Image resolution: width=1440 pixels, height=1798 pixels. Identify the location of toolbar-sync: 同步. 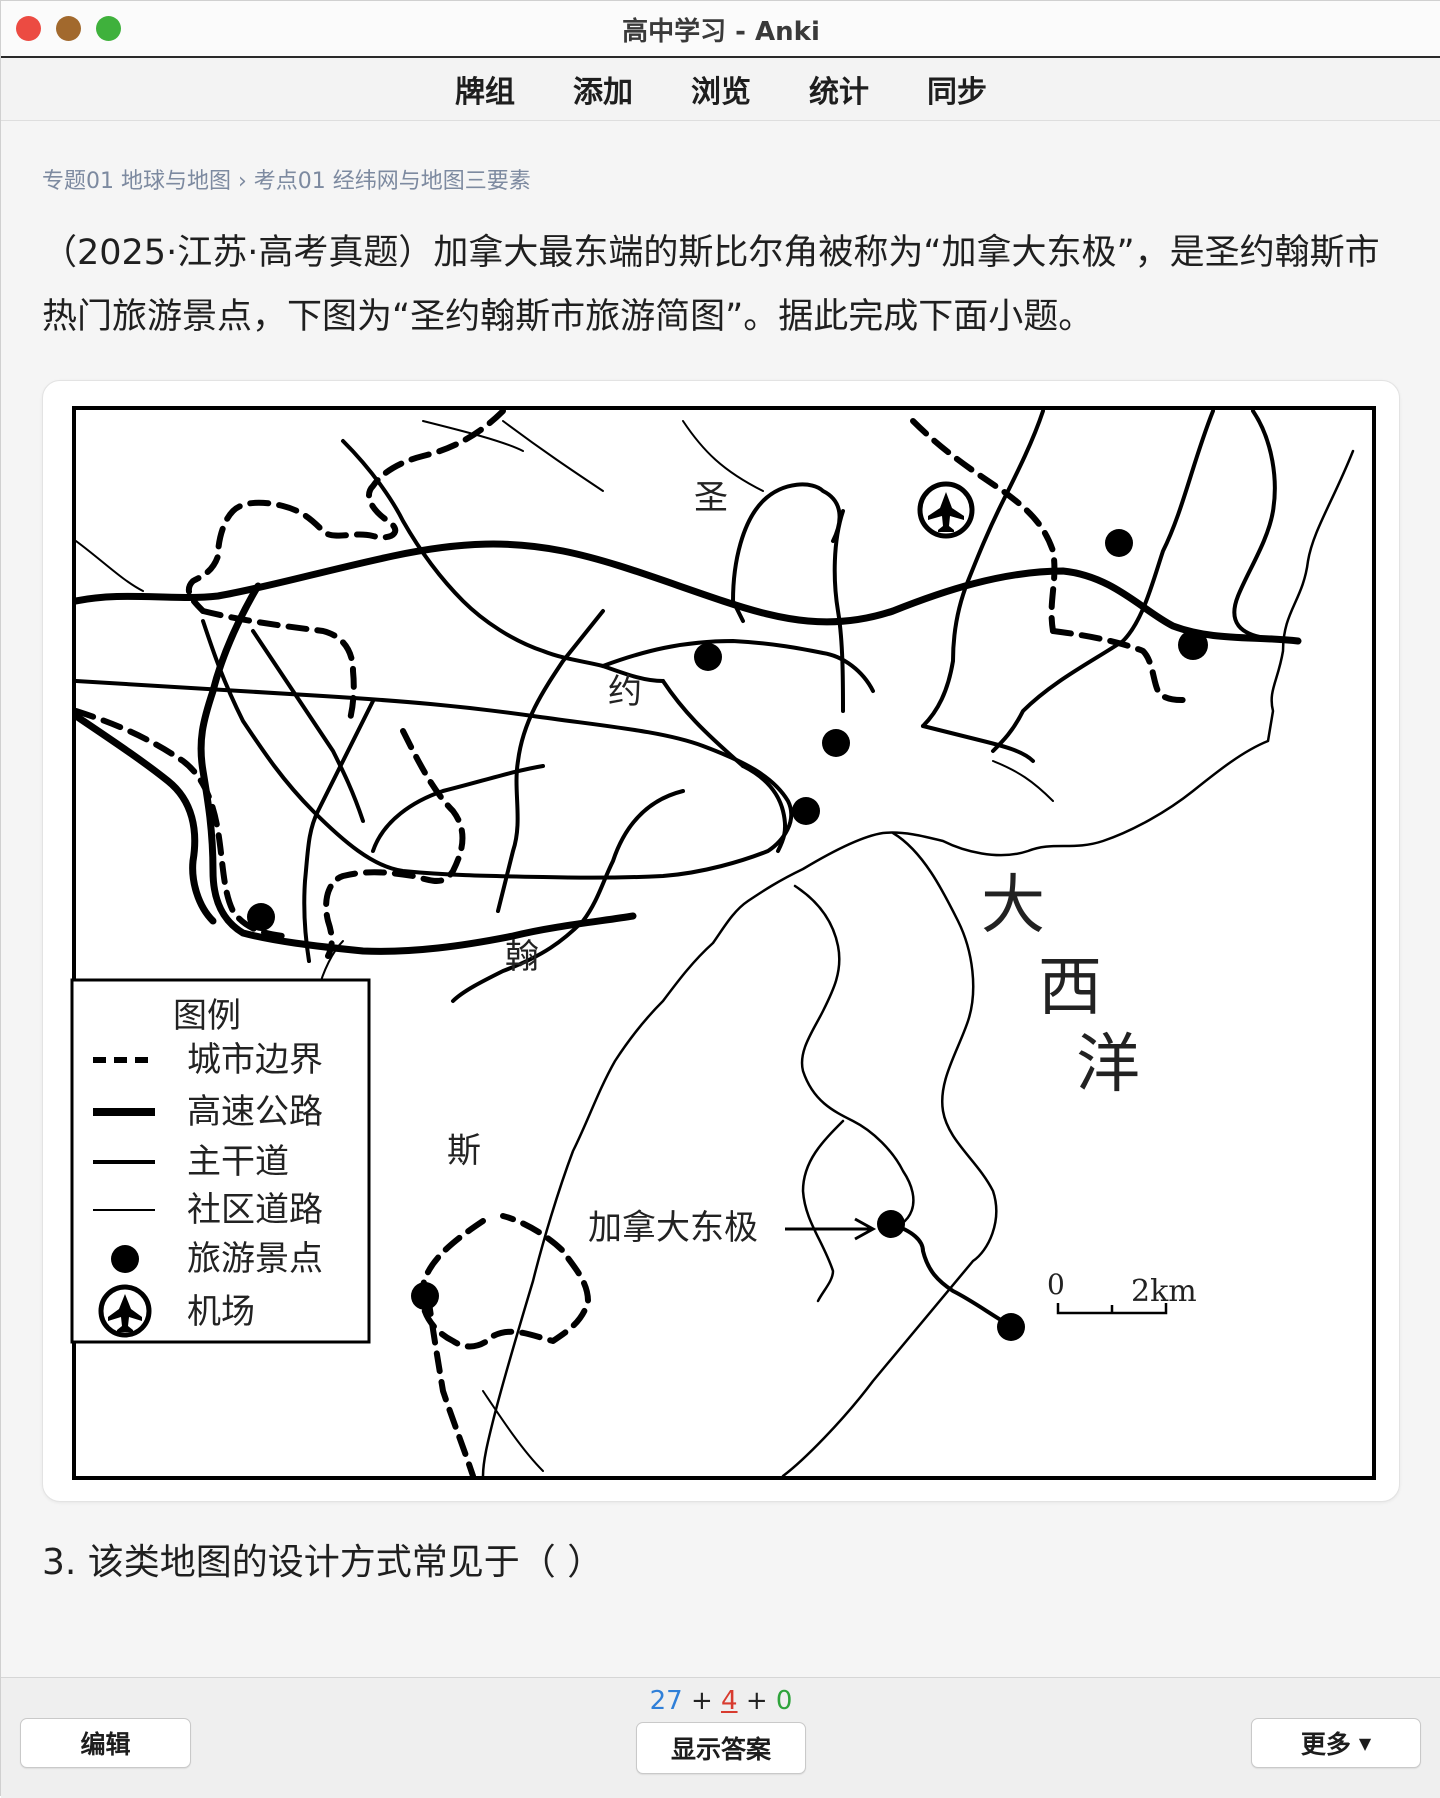
(957, 89).